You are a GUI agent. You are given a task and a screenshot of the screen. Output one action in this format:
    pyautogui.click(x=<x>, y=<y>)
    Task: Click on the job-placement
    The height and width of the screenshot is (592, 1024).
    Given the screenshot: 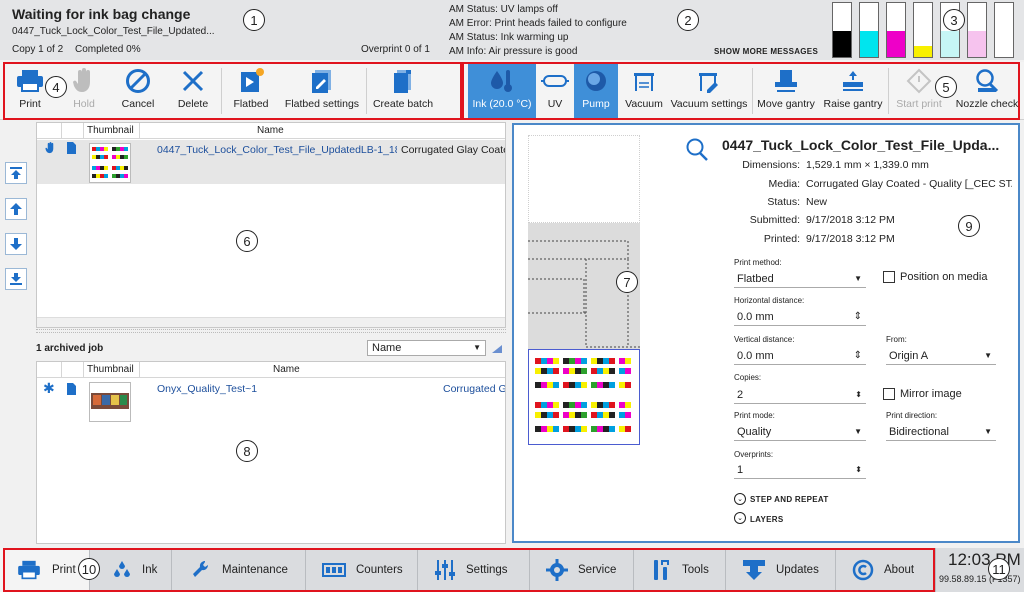 What is the action you would take?
    pyautogui.click(x=584, y=397)
    